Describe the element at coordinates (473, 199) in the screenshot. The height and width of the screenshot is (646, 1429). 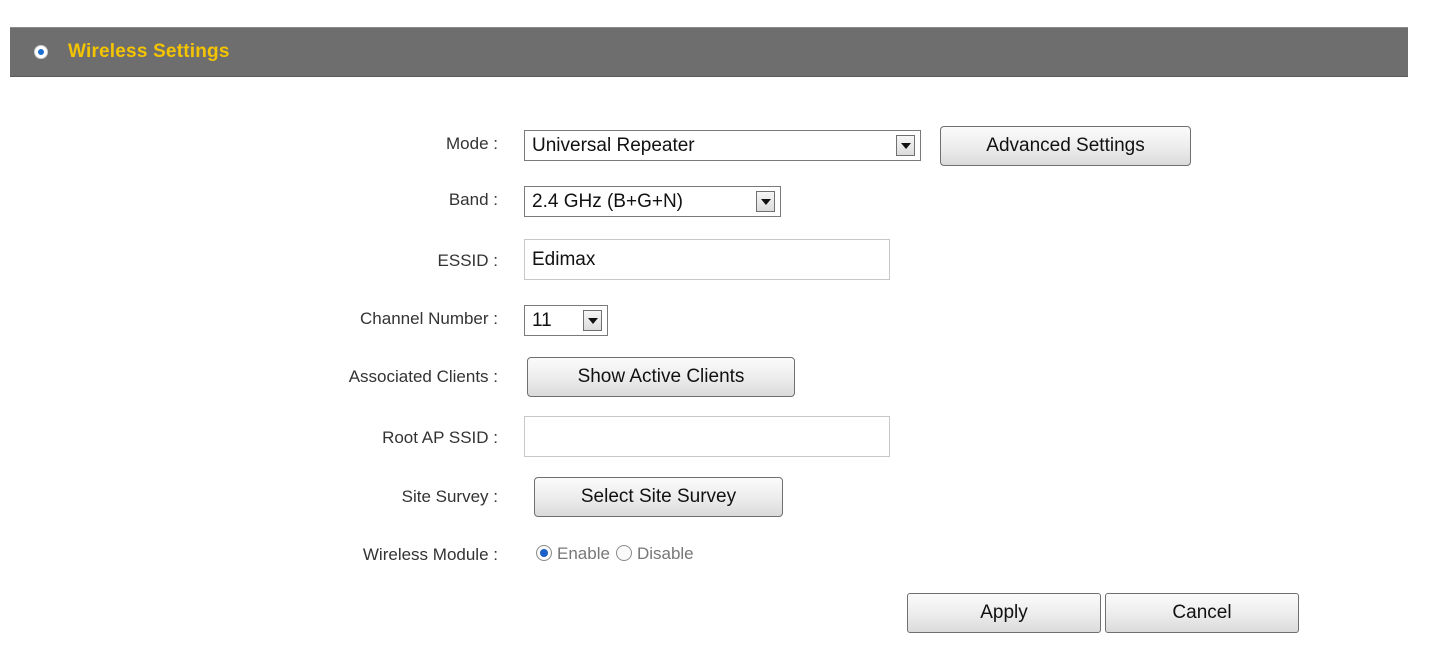
I see `band-label: Band :` at that location.